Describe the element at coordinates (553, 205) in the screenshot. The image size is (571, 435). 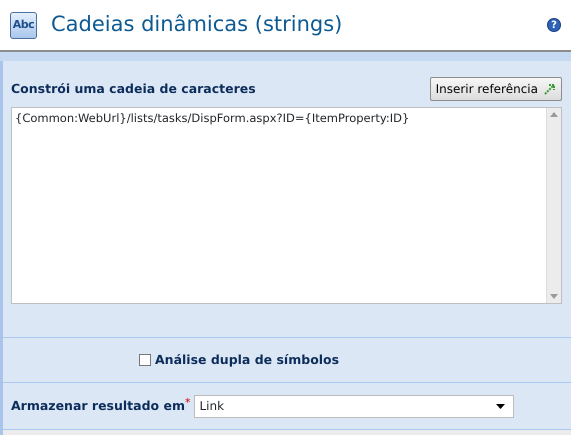
I see `scrollbar` at that location.